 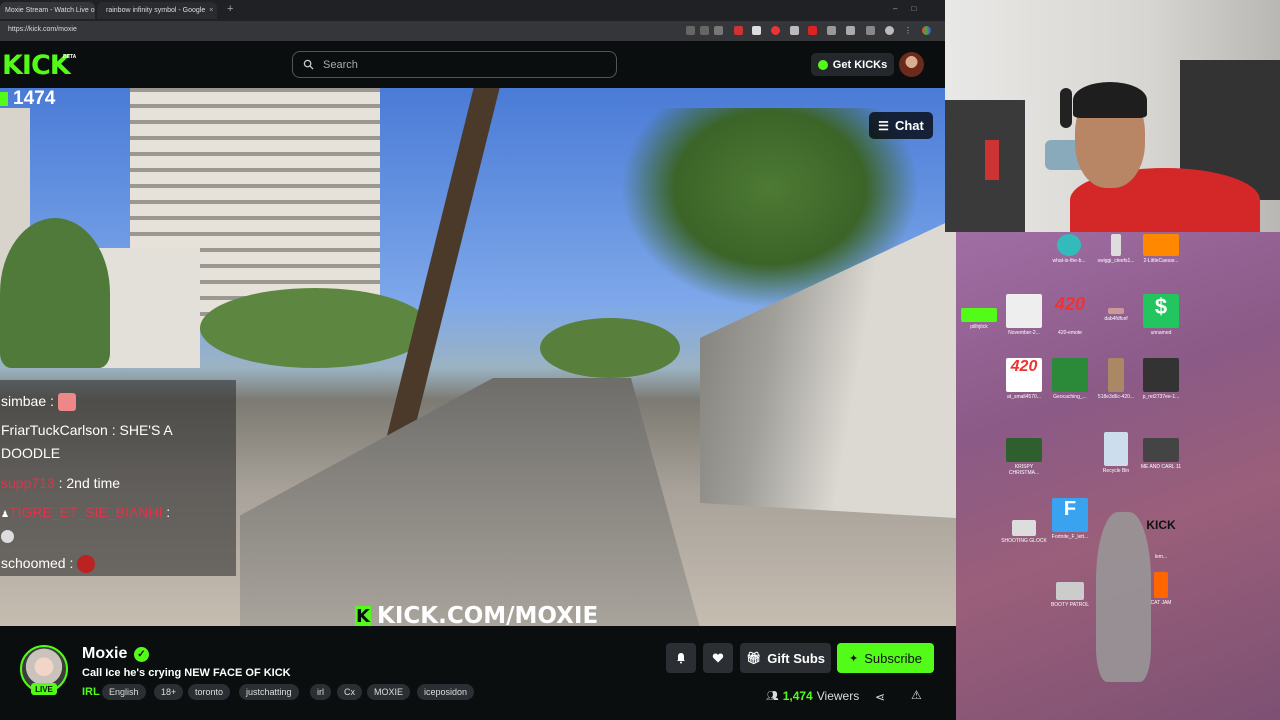 What do you see at coordinates (230, 9) in the screenshot?
I see `new-tab-button: +` at bounding box center [230, 9].